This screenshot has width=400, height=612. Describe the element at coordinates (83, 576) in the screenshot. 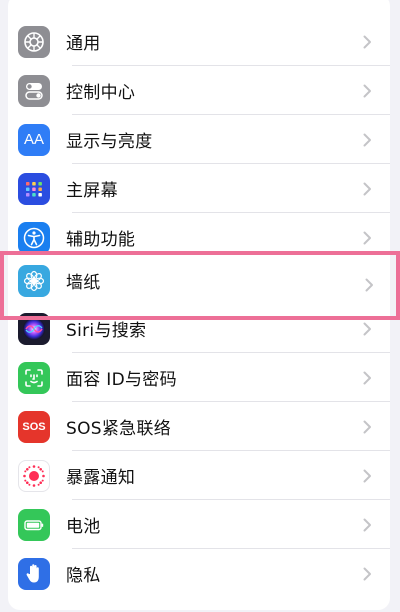

I see `settings-row-label: 隐私` at that location.